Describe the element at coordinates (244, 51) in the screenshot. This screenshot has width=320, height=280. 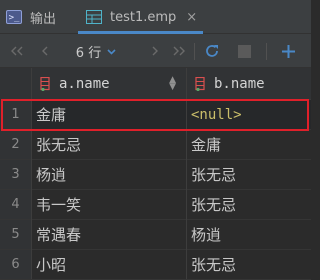
I see `stop-icon` at that location.